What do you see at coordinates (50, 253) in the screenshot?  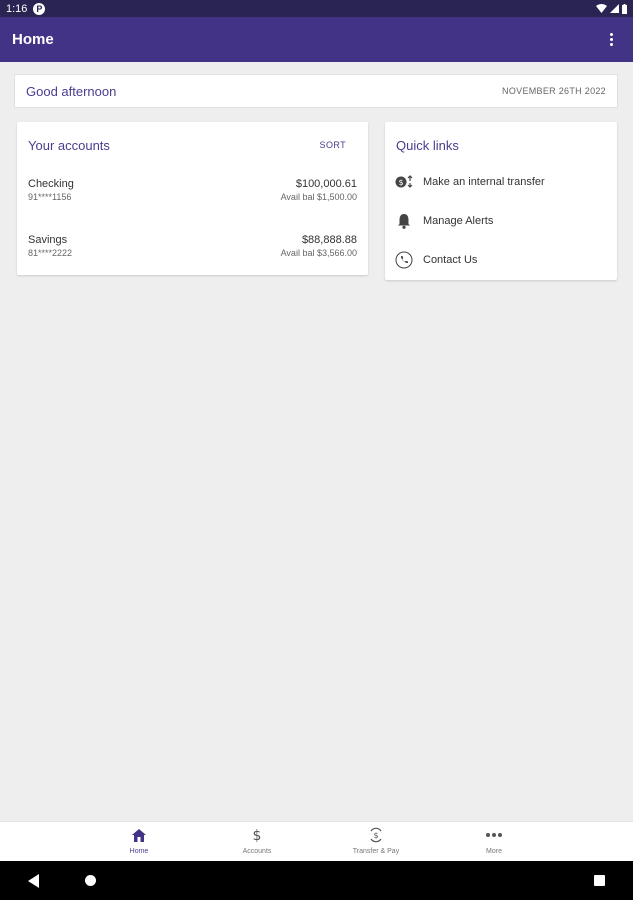 I see `account-number: 81****2222` at bounding box center [50, 253].